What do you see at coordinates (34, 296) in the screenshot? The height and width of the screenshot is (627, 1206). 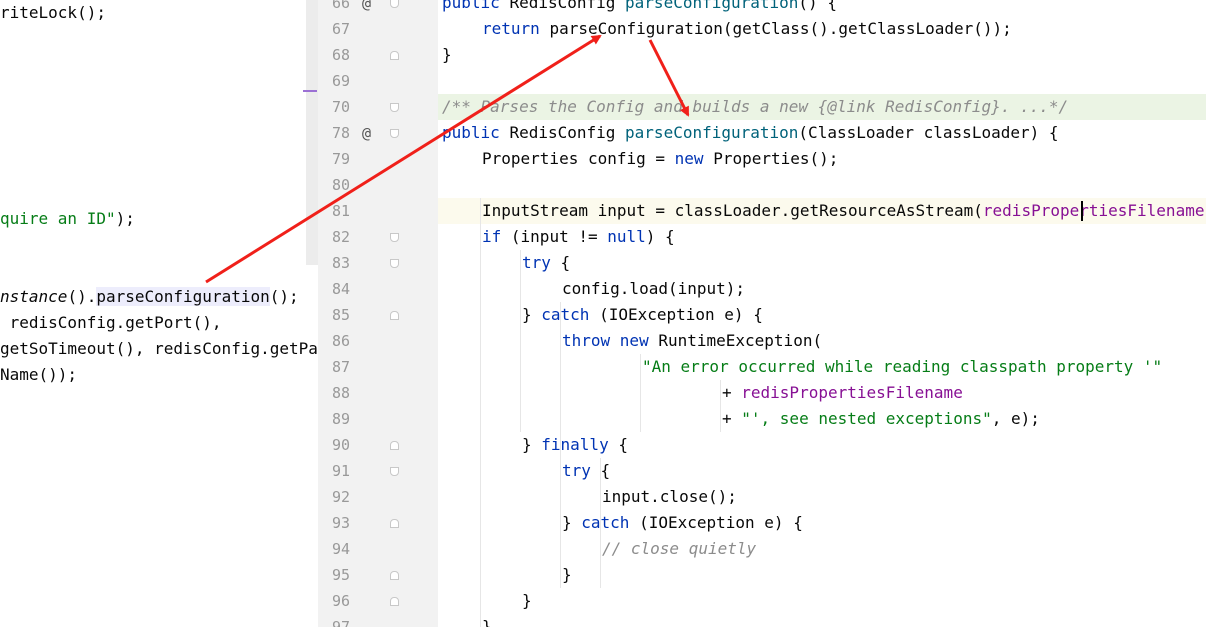 I see `code-token: nstance` at bounding box center [34, 296].